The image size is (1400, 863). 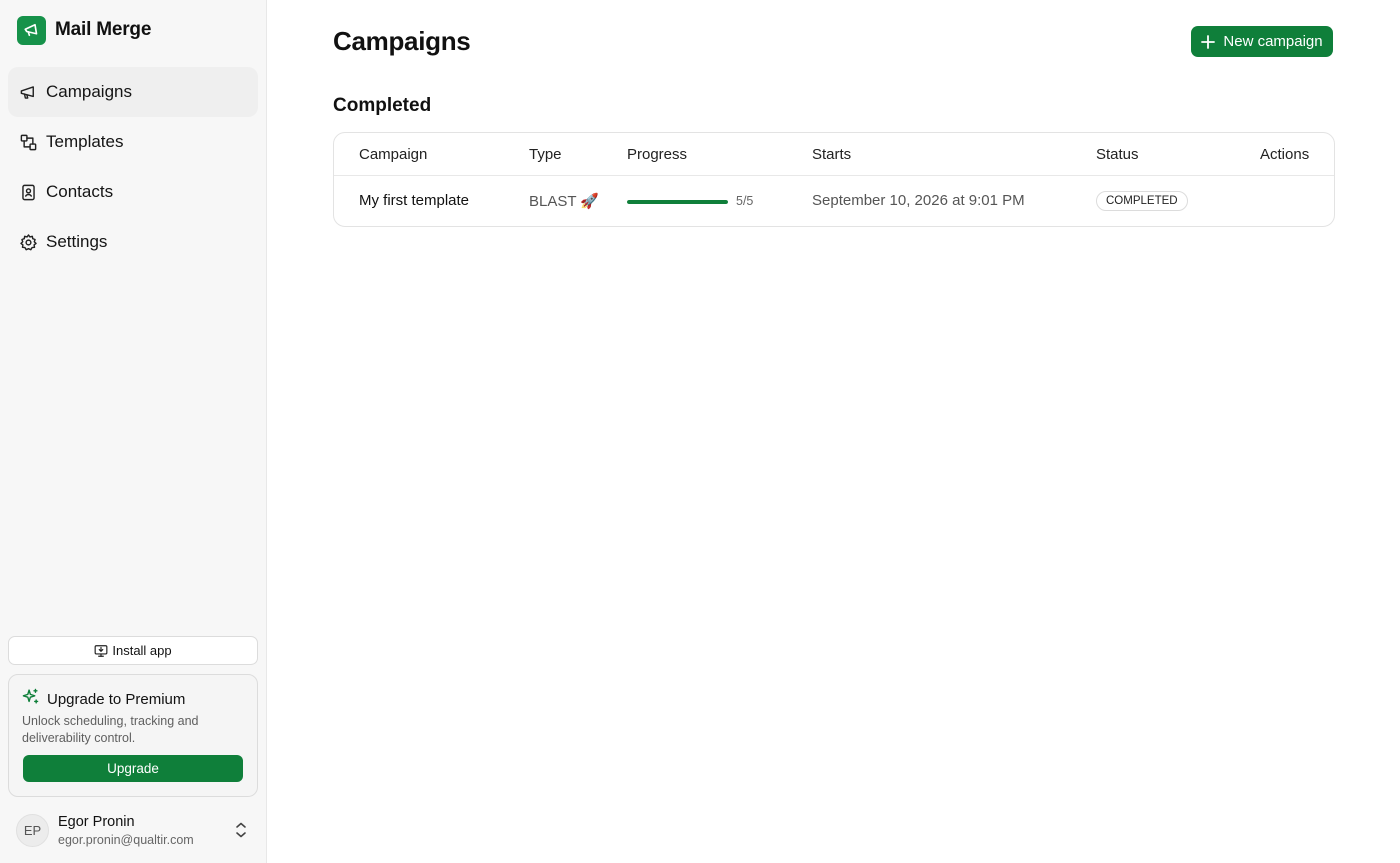 What do you see at coordinates (393, 154) in the screenshot?
I see `column-header-campaign: Campaign` at bounding box center [393, 154].